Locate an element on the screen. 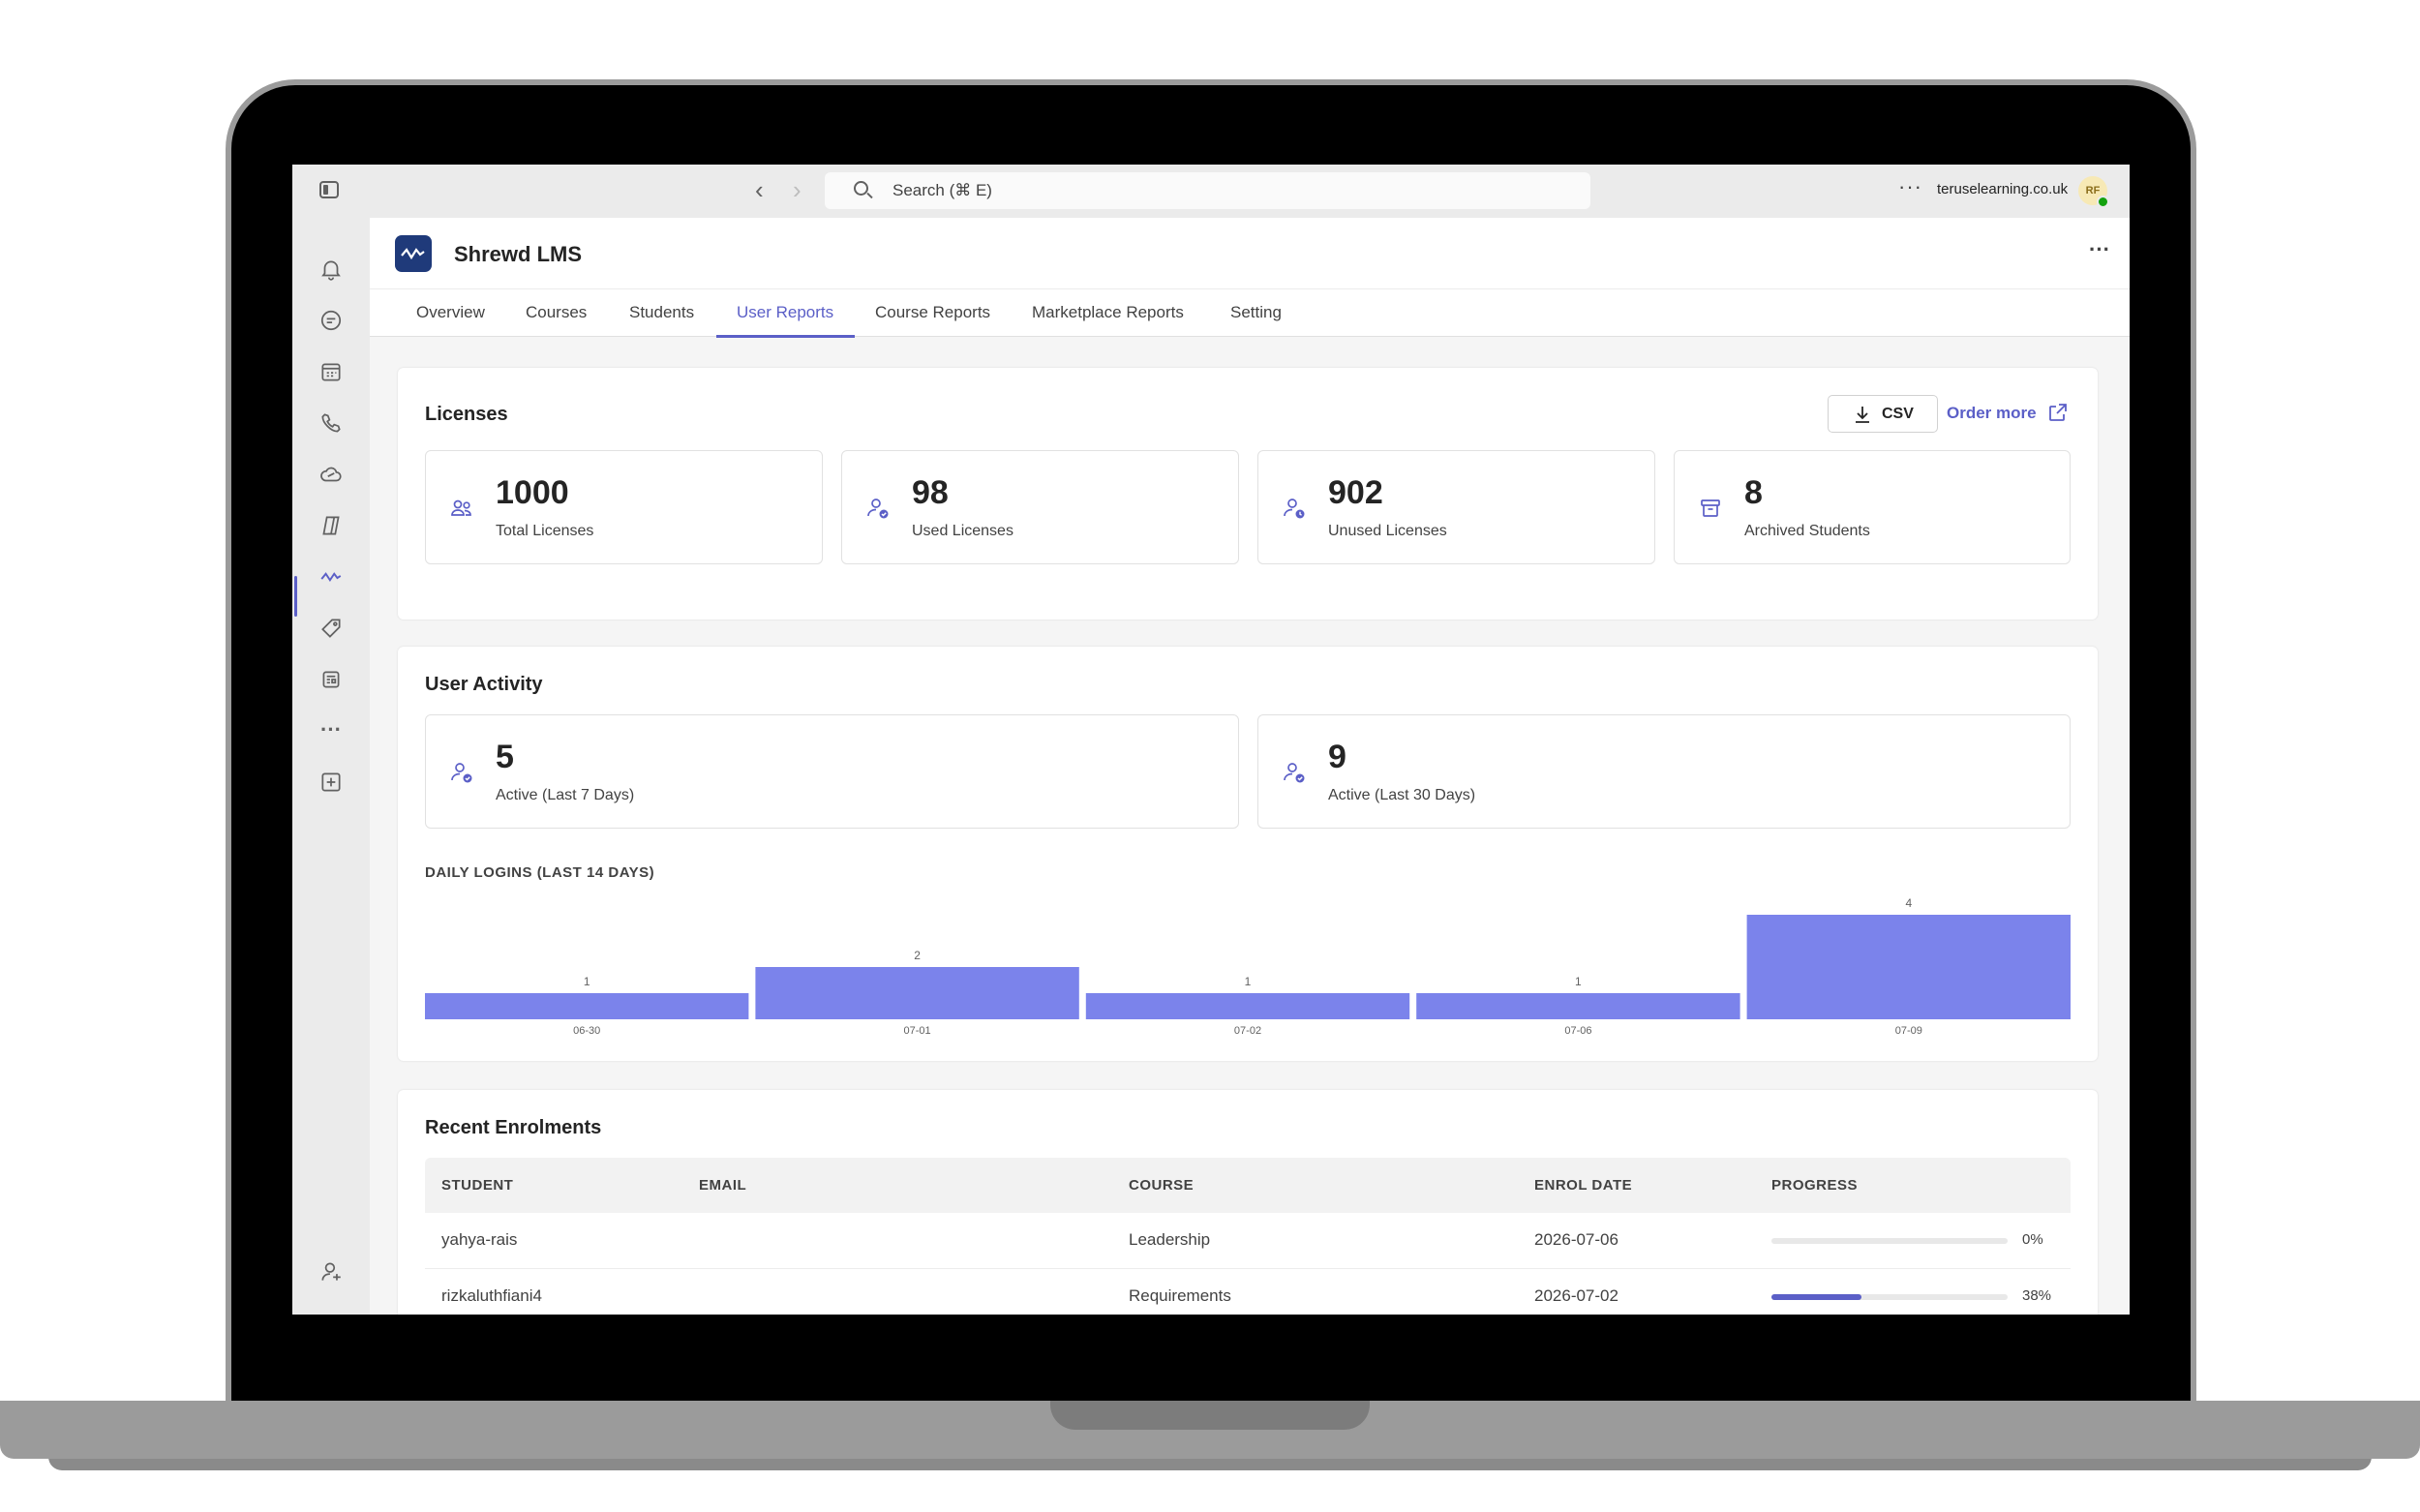 The image size is (2420, 1512). column-header-email: EMAIL is located at coordinates (722, 1185).